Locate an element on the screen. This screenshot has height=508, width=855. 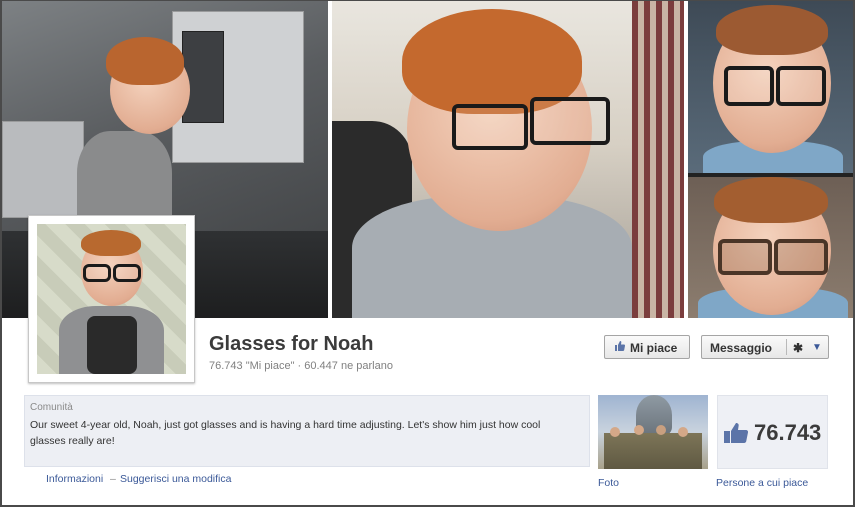
cover-photo-boy-bottom is located at coordinates (770, 247).